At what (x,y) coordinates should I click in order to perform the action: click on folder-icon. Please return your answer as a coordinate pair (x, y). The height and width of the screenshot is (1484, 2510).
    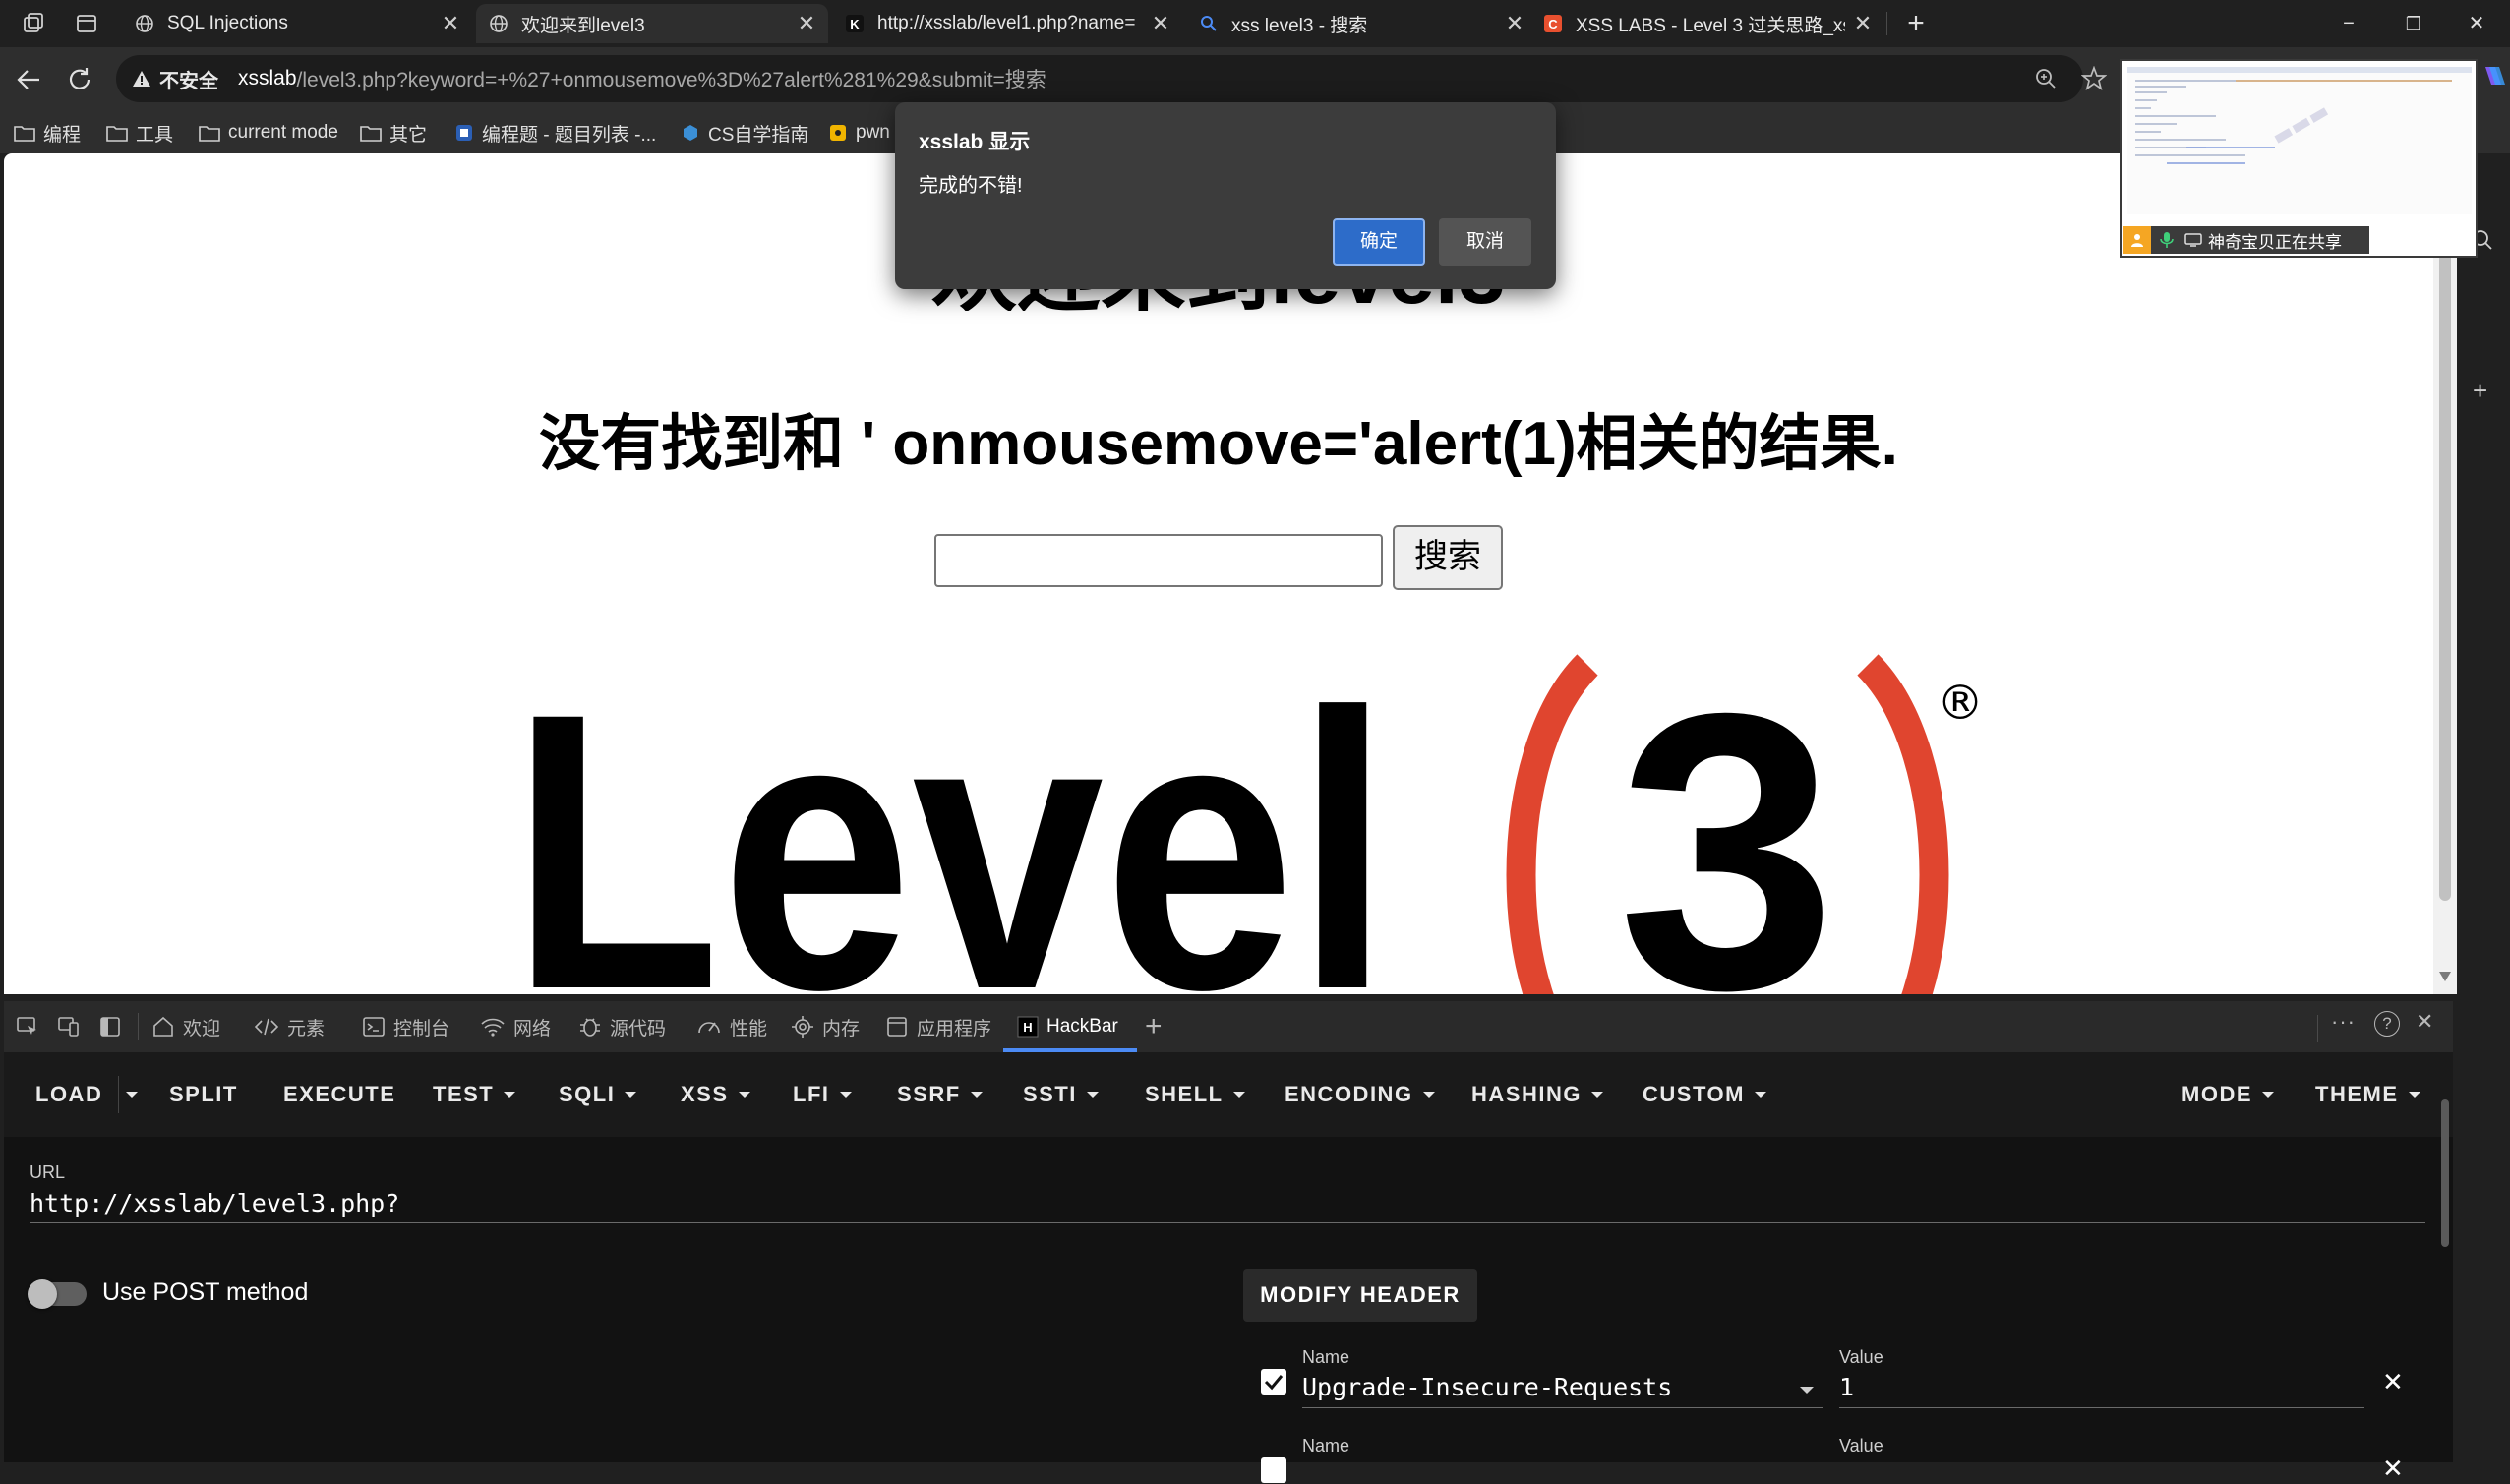
    Looking at the image, I should click on (371, 133).